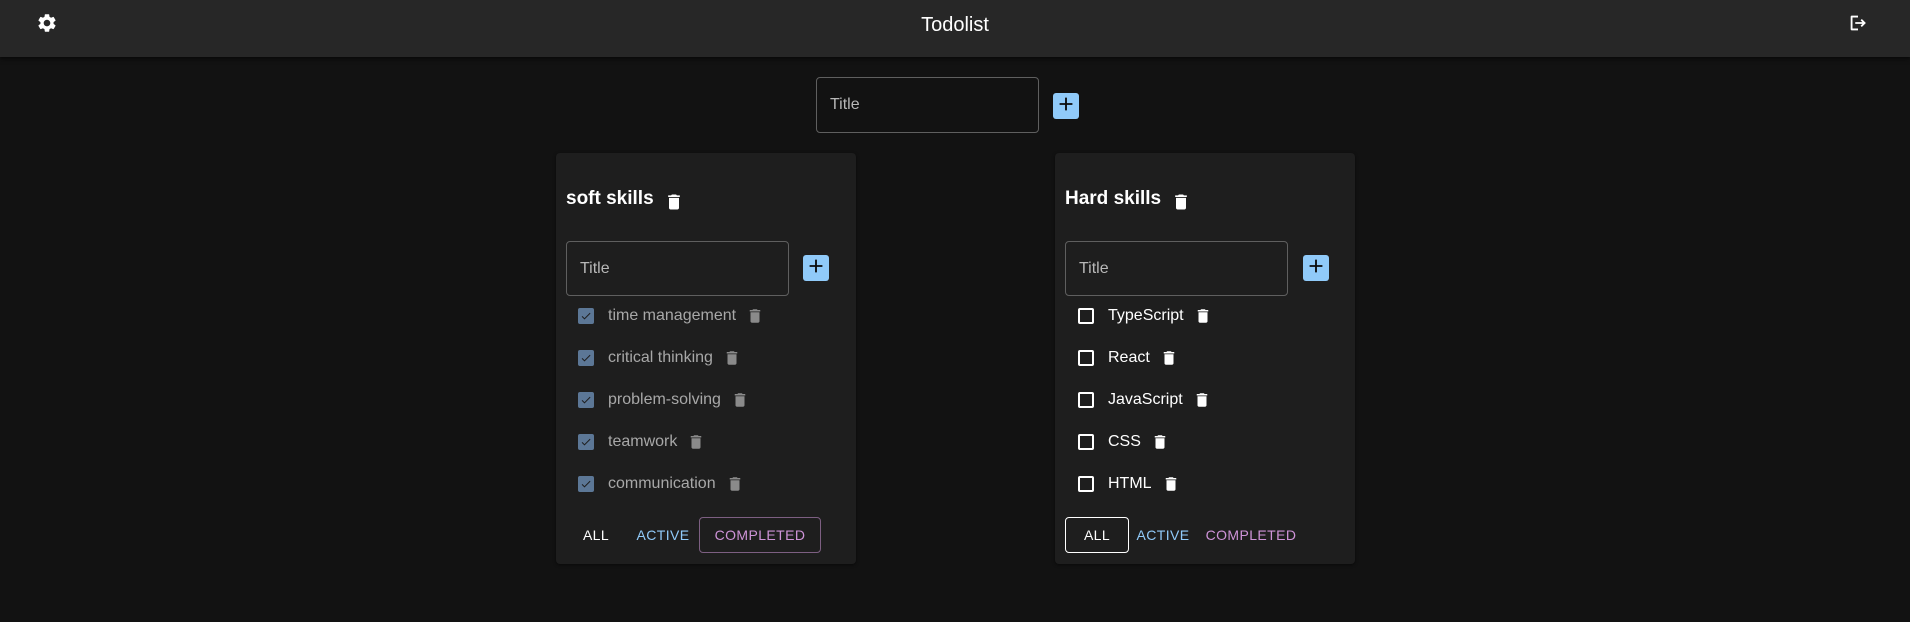  I want to click on task-label: communication, so click(662, 483).